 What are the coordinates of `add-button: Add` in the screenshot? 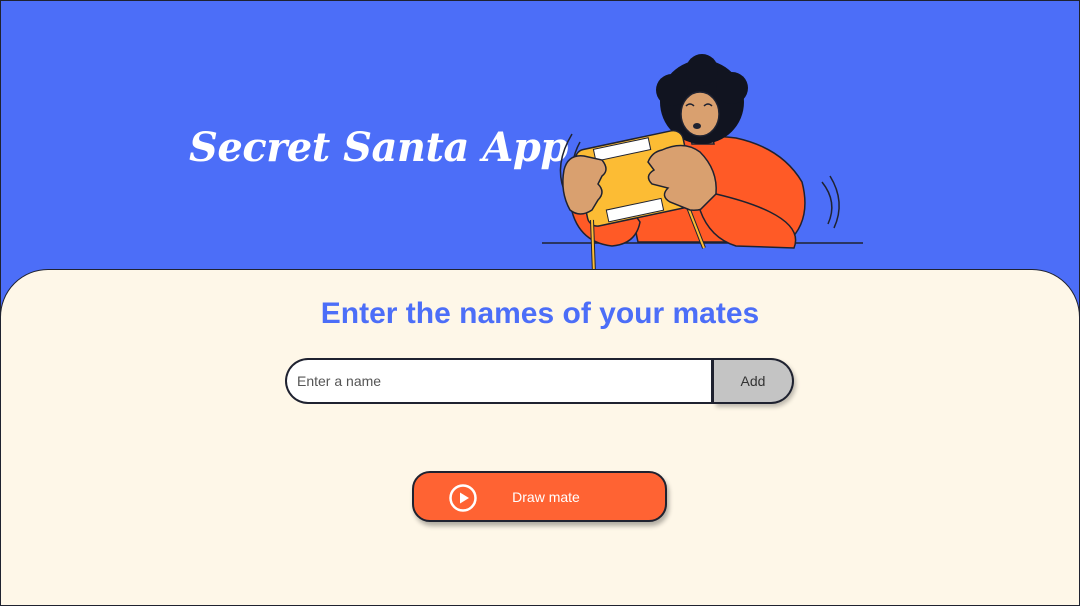 It's located at (754, 381).